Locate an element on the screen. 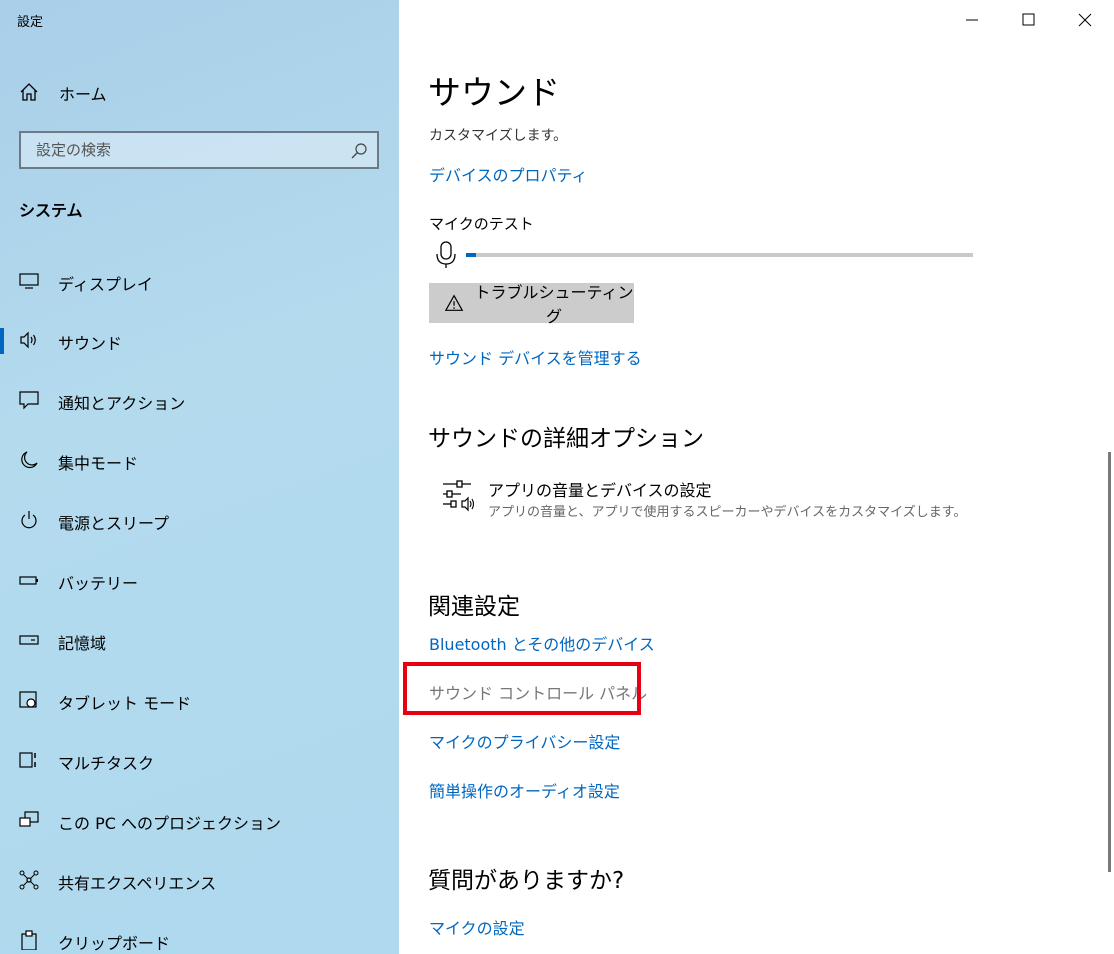 Image resolution: width=1114 pixels, height=954 pixels. related-settings-heading: 関連設定 is located at coordinates (474, 607).